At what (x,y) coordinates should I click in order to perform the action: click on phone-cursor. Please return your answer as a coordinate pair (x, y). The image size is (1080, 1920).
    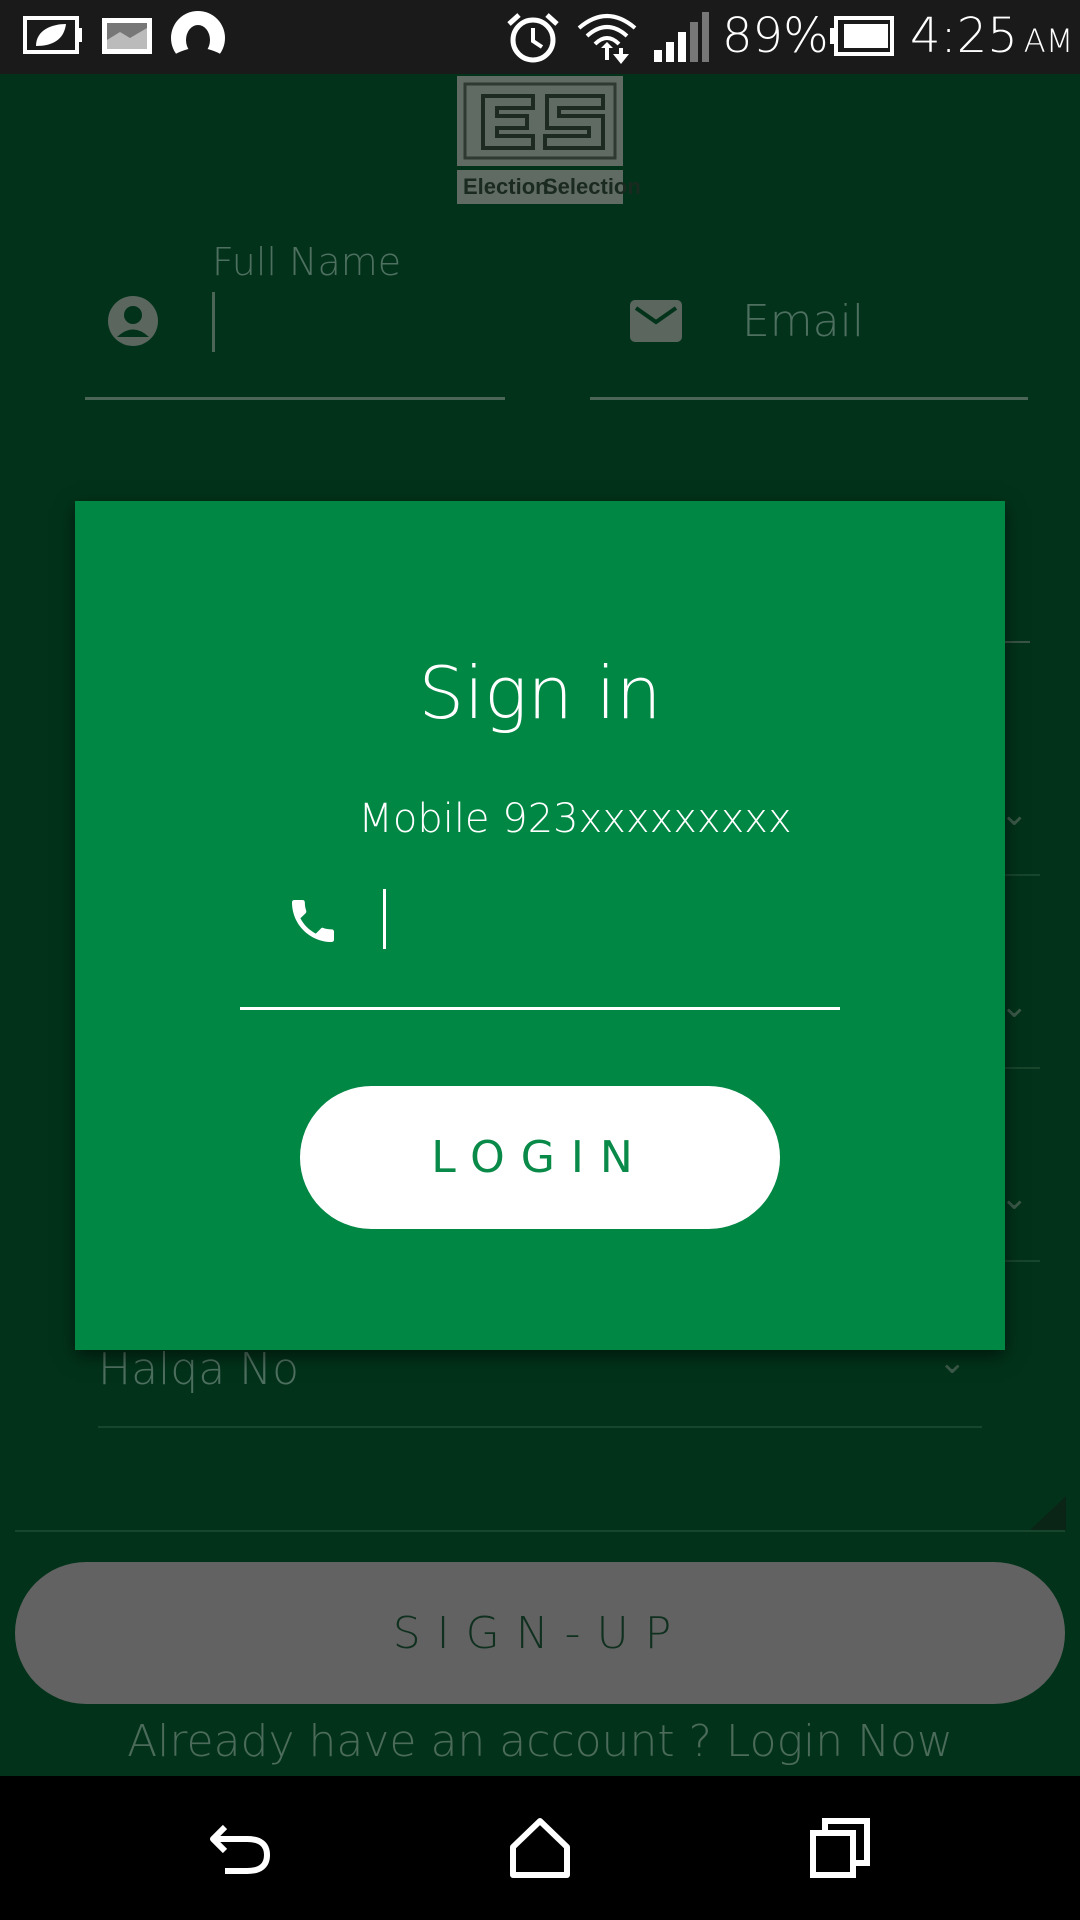
    Looking at the image, I should click on (384, 919).